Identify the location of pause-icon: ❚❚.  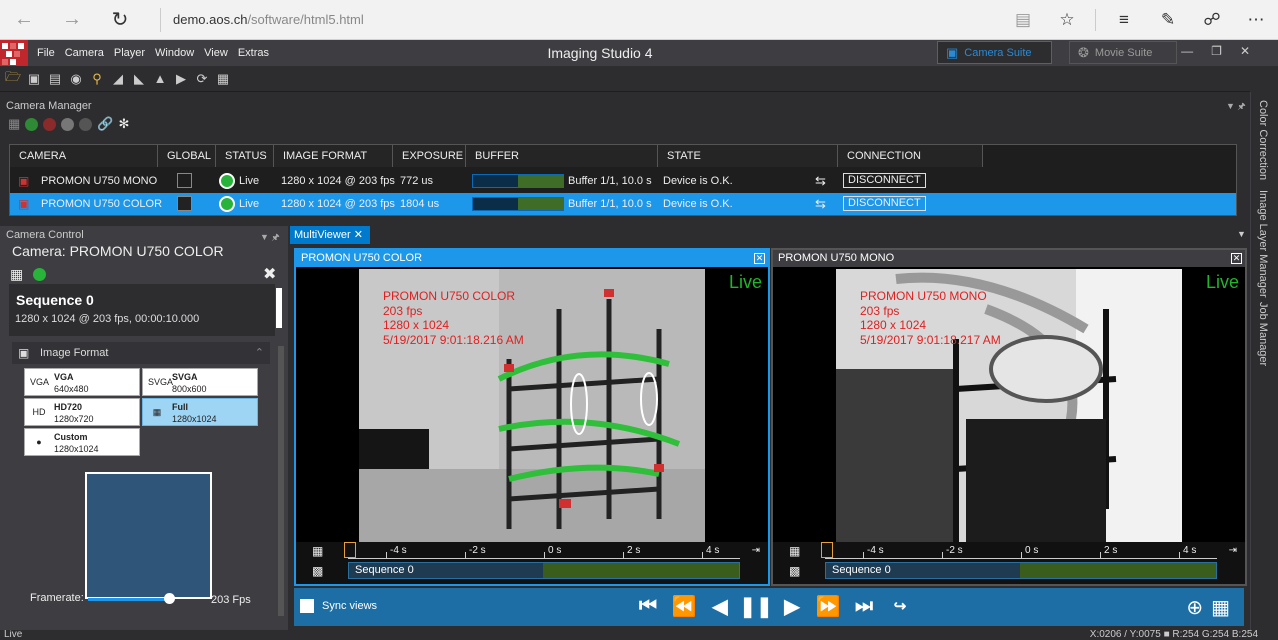
(756, 606).